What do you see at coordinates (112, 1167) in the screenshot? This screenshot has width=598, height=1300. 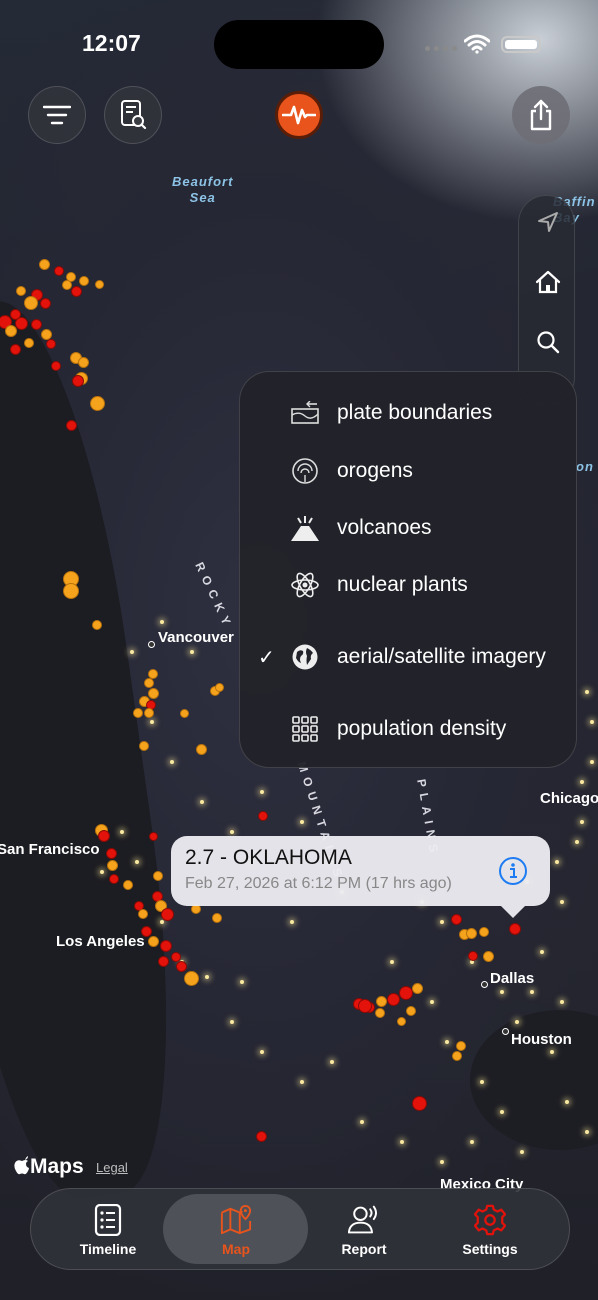 I see `legal-link: Legal` at bounding box center [112, 1167].